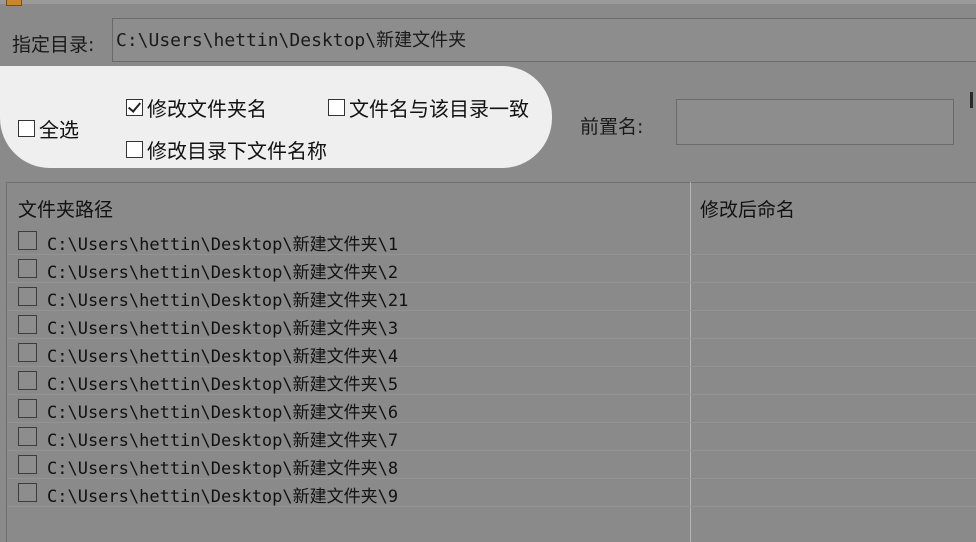 The height and width of the screenshot is (542, 976). I want to click on rename-files-in-dir-label: 修改目录下文件名称, so click(237, 151).